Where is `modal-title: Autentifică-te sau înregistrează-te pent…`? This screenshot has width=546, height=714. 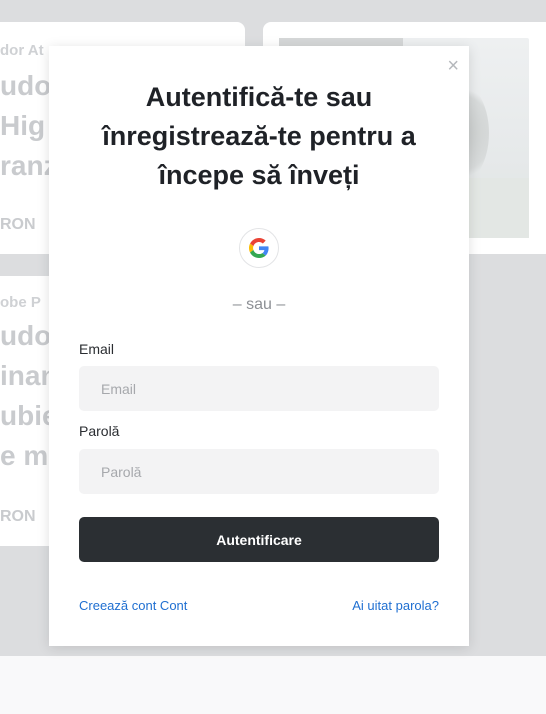
modal-title: Autentifică-te sau înregistrează-te pent… is located at coordinates (259, 136).